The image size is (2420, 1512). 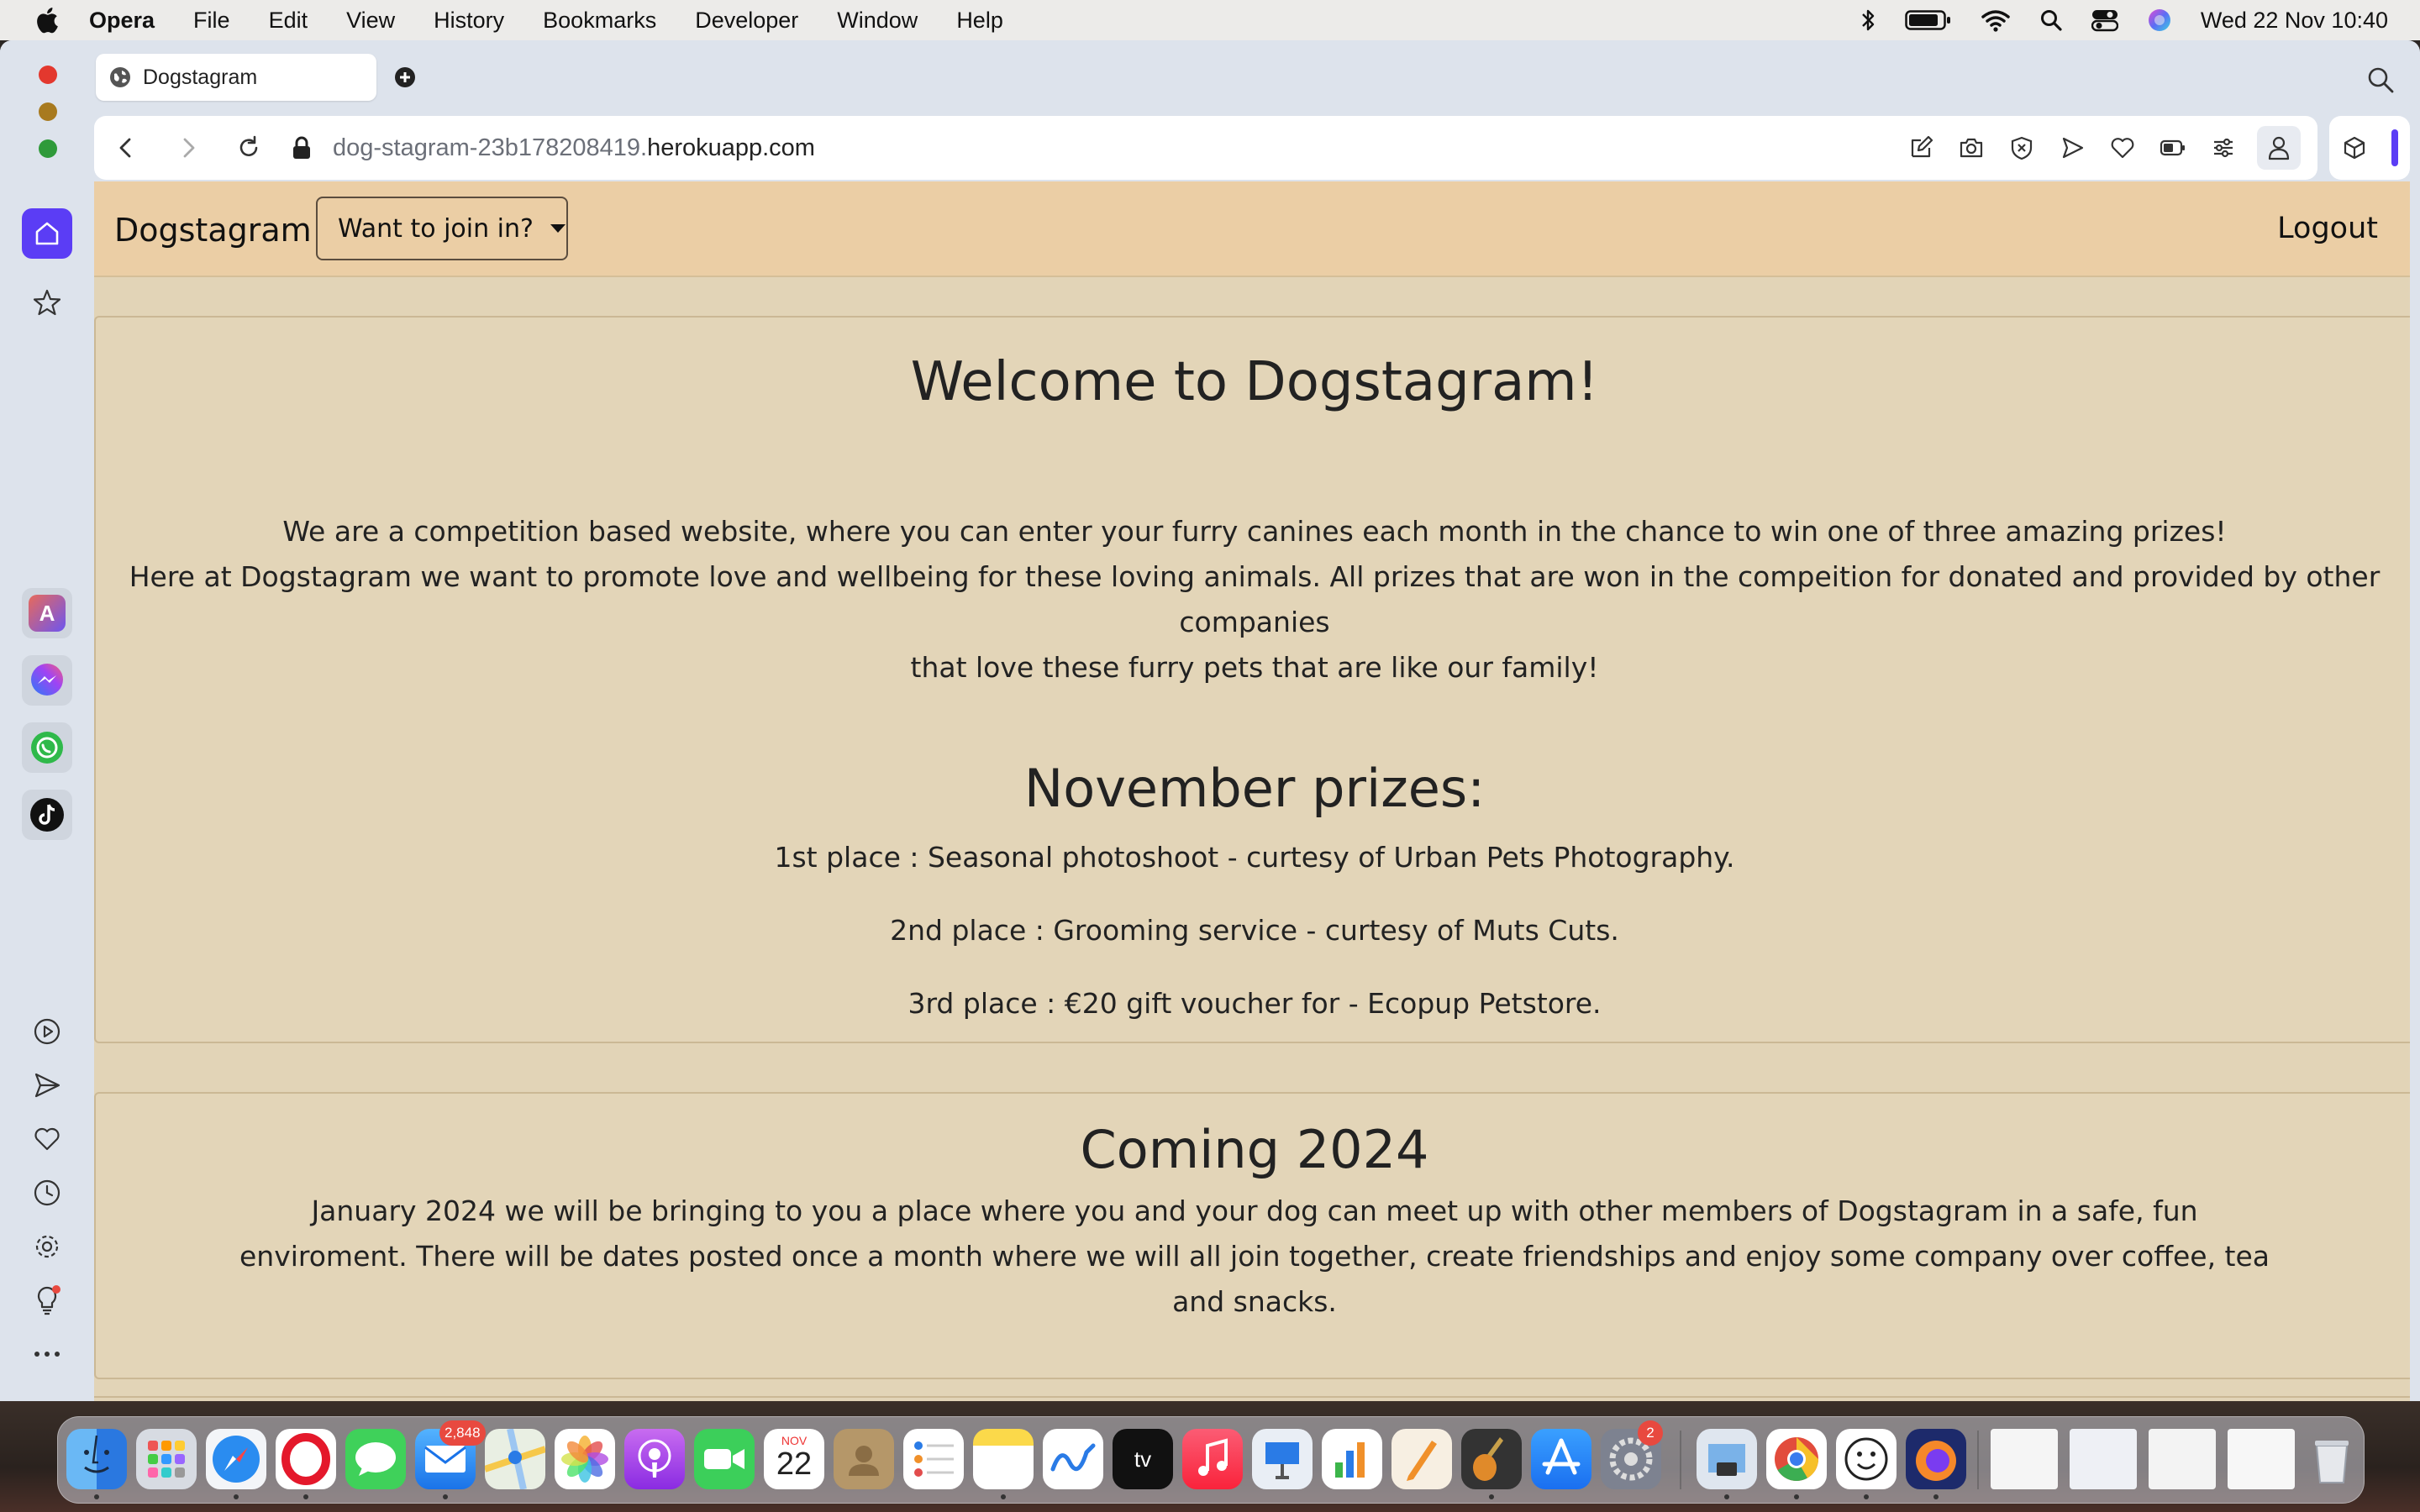 I want to click on url-field: dog-stagram-23b178208419.herokuapp.com, so click(x=574, y=148).